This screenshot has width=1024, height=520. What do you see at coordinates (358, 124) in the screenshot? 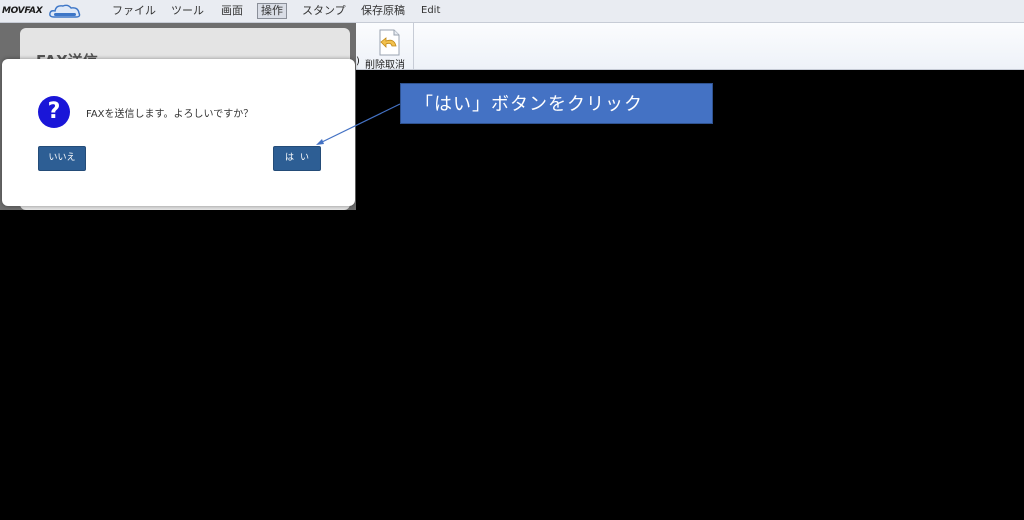
I see `callout-arrow` at bounding box center [358, 124].